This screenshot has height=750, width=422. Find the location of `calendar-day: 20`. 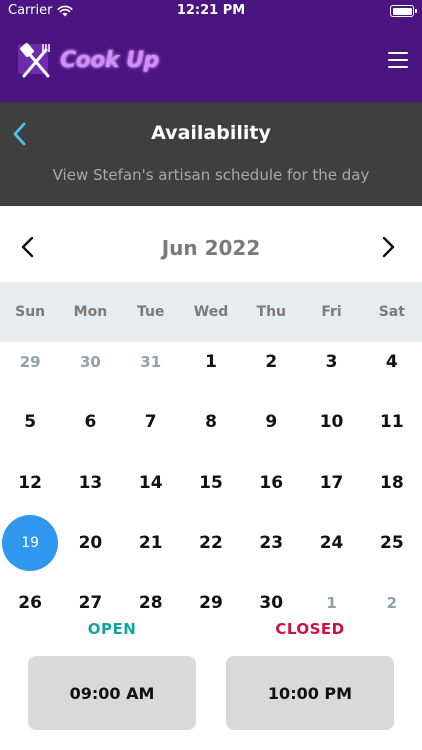

calendar-day: 20 is located at coordinates (90, 543).